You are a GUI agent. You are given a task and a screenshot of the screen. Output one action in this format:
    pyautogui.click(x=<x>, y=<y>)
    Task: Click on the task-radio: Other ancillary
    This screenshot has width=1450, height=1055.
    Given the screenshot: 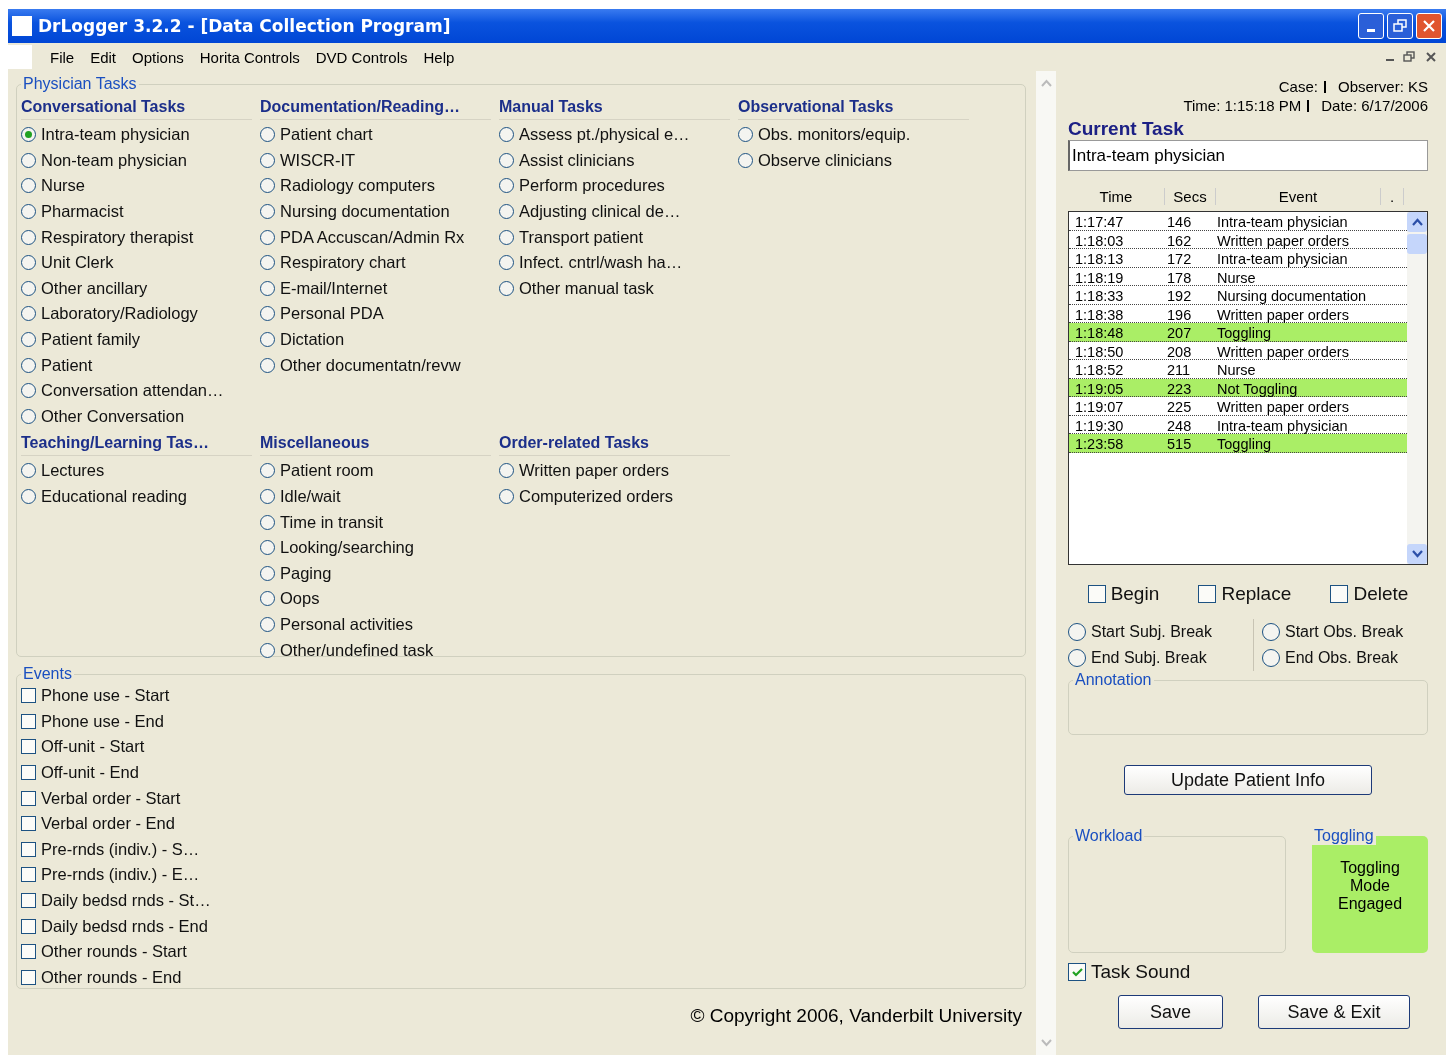 What is the action you would take?
    pyautogui.click(x=140, y=288)
    